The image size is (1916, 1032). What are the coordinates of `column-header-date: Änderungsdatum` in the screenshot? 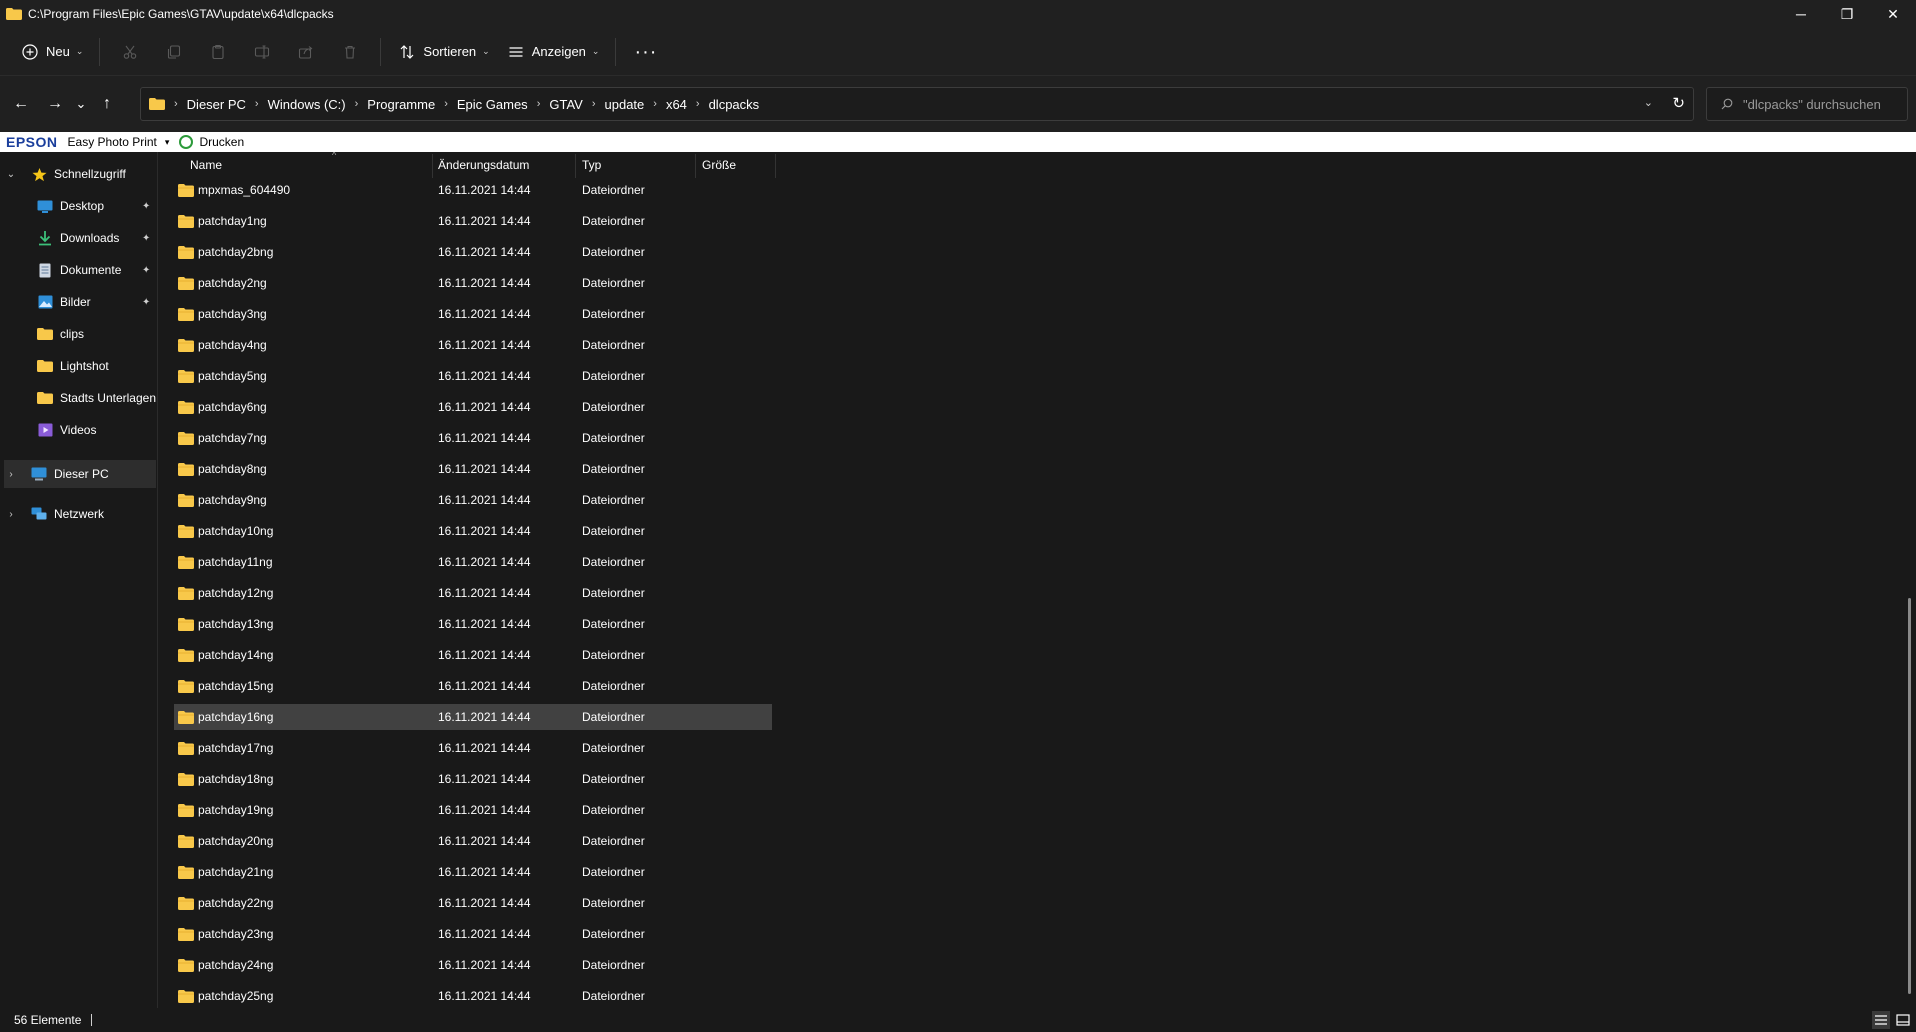 It's located at (503, 165).